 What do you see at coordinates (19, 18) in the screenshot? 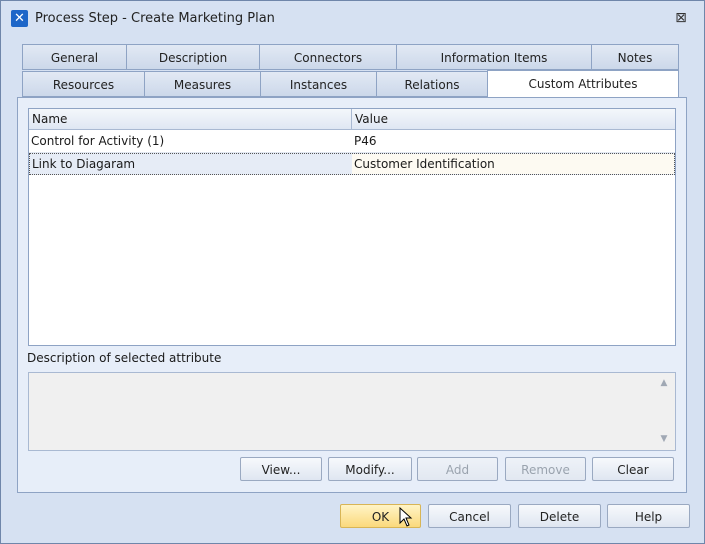
I see `process-step-icon: ✕` at bounding box center [19, 18].